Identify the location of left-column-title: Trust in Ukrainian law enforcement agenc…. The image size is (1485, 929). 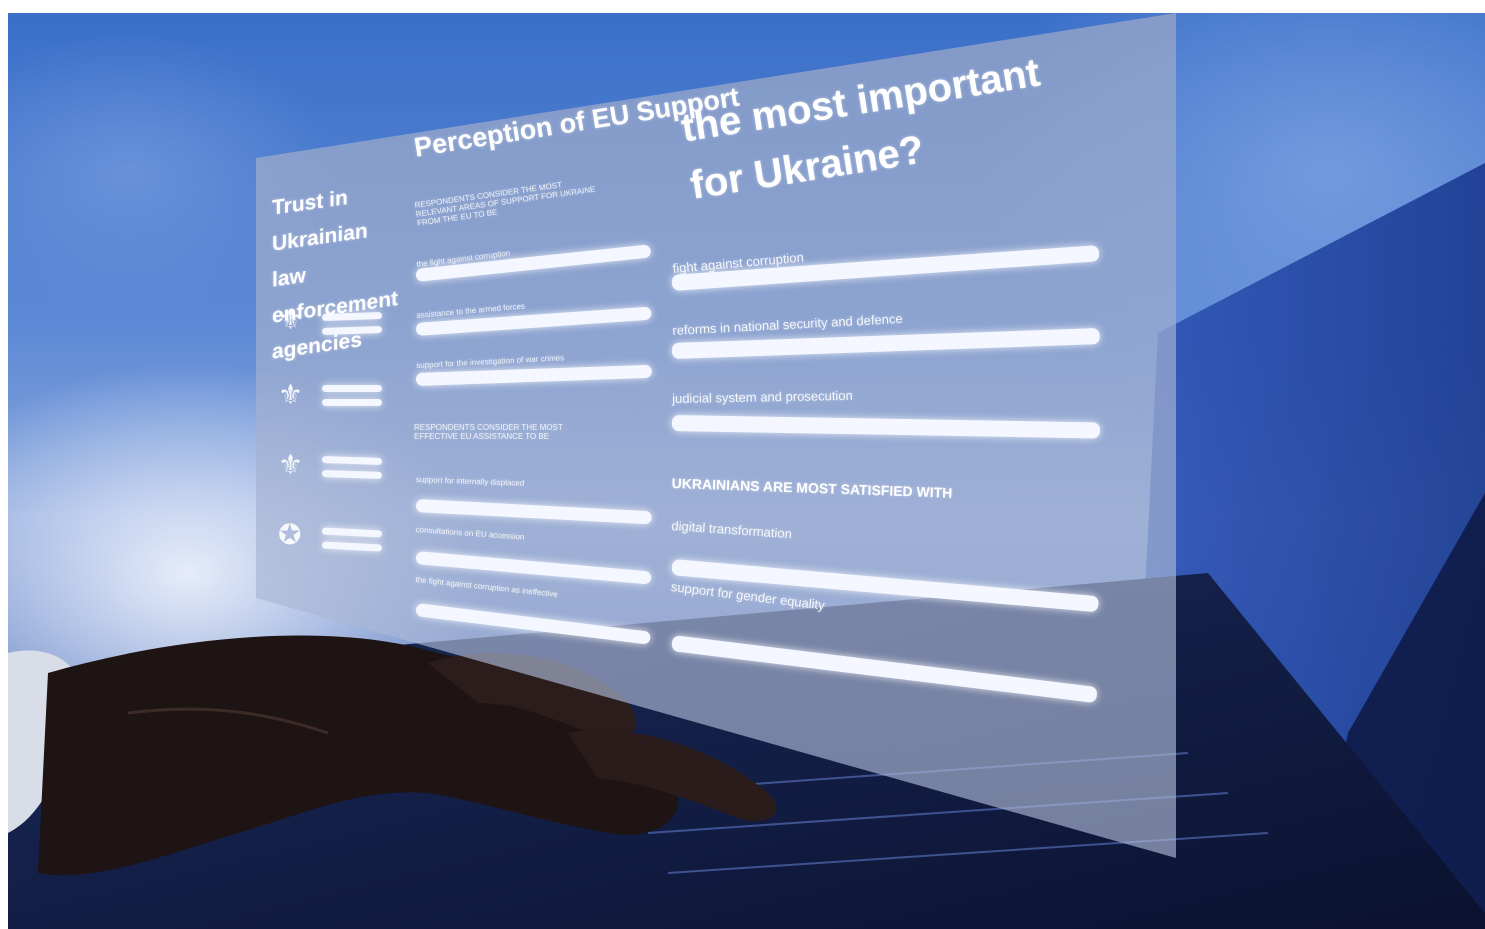
(335, 275).